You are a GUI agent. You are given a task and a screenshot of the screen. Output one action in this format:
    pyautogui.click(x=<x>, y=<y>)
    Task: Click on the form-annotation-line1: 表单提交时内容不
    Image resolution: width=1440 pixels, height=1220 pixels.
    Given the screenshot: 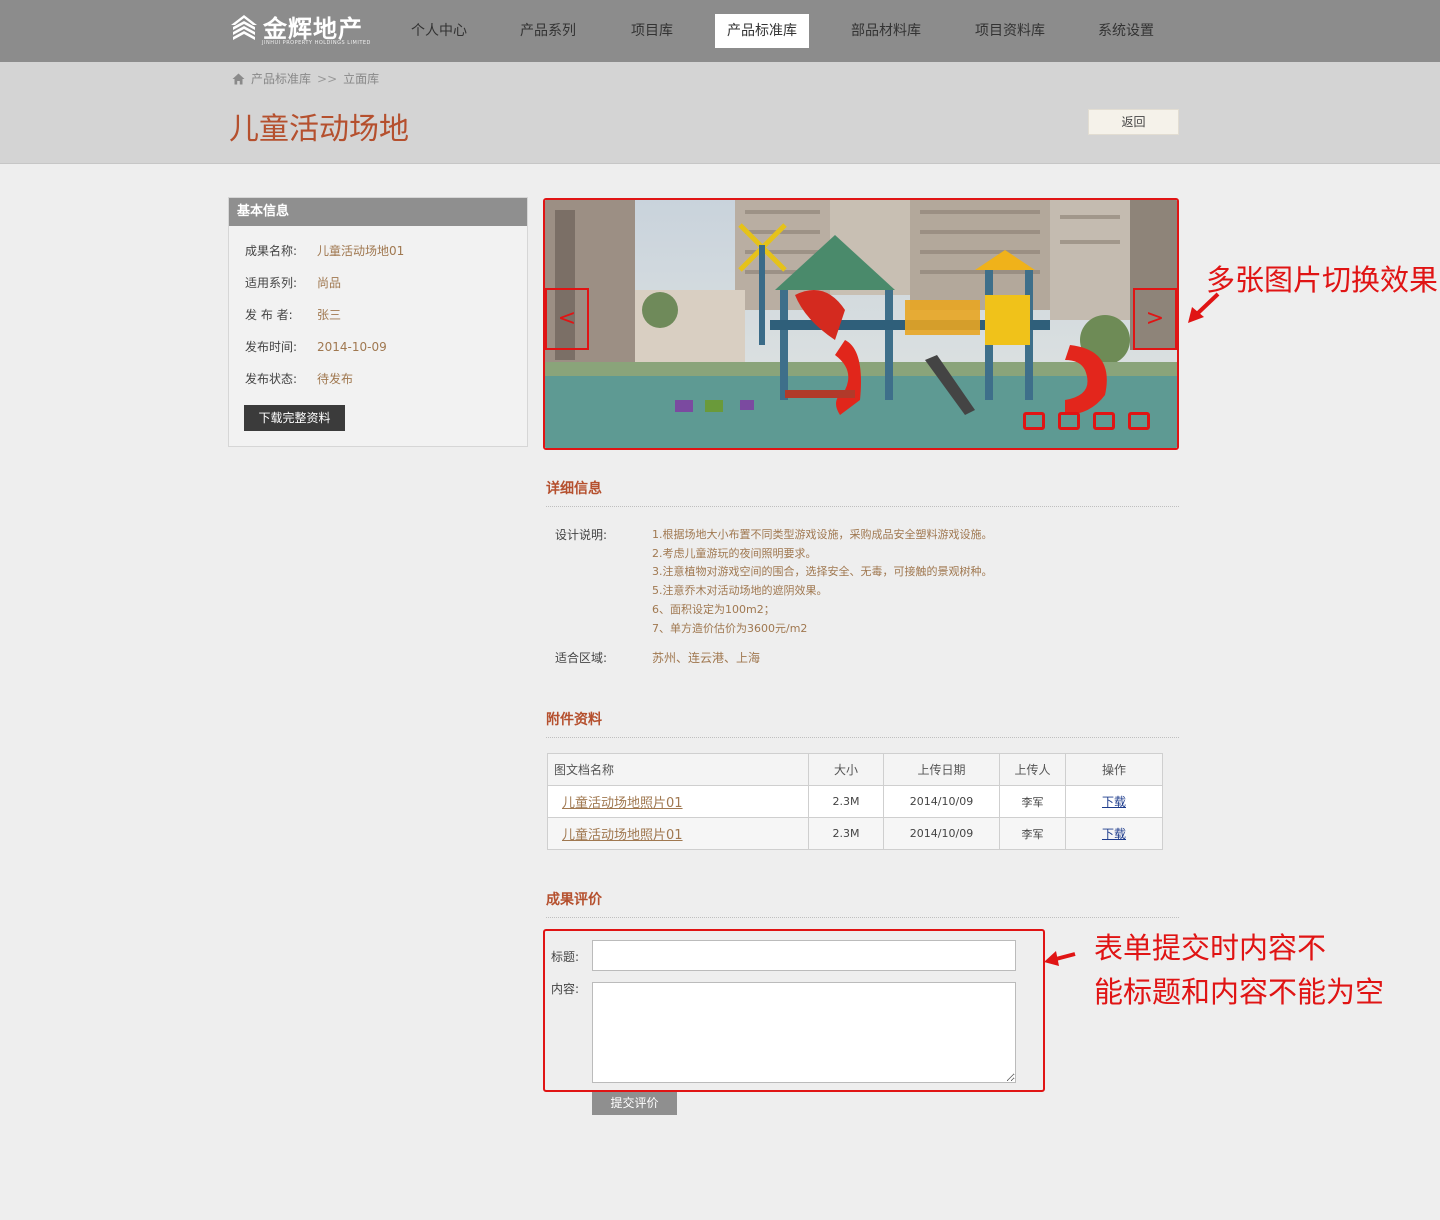 What is the action you would take?
    pyautogui.click(x=1210, y=948)
    